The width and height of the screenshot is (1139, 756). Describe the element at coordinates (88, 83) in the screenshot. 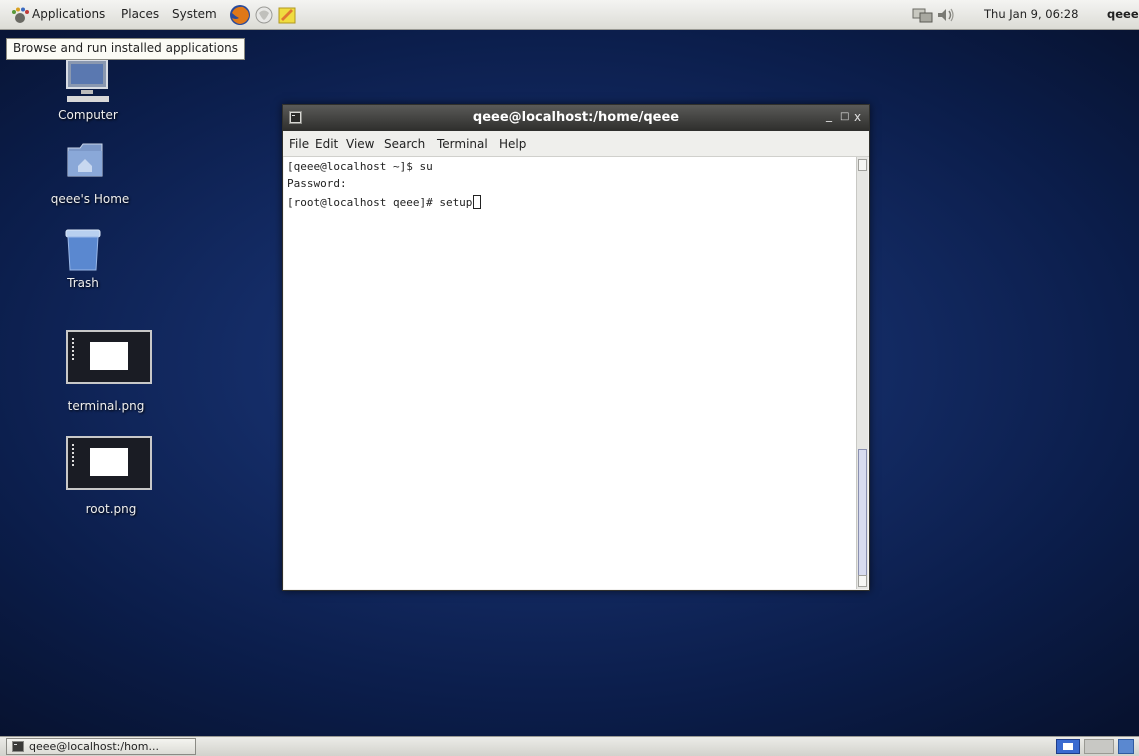

I see `computer-icon` at that location.